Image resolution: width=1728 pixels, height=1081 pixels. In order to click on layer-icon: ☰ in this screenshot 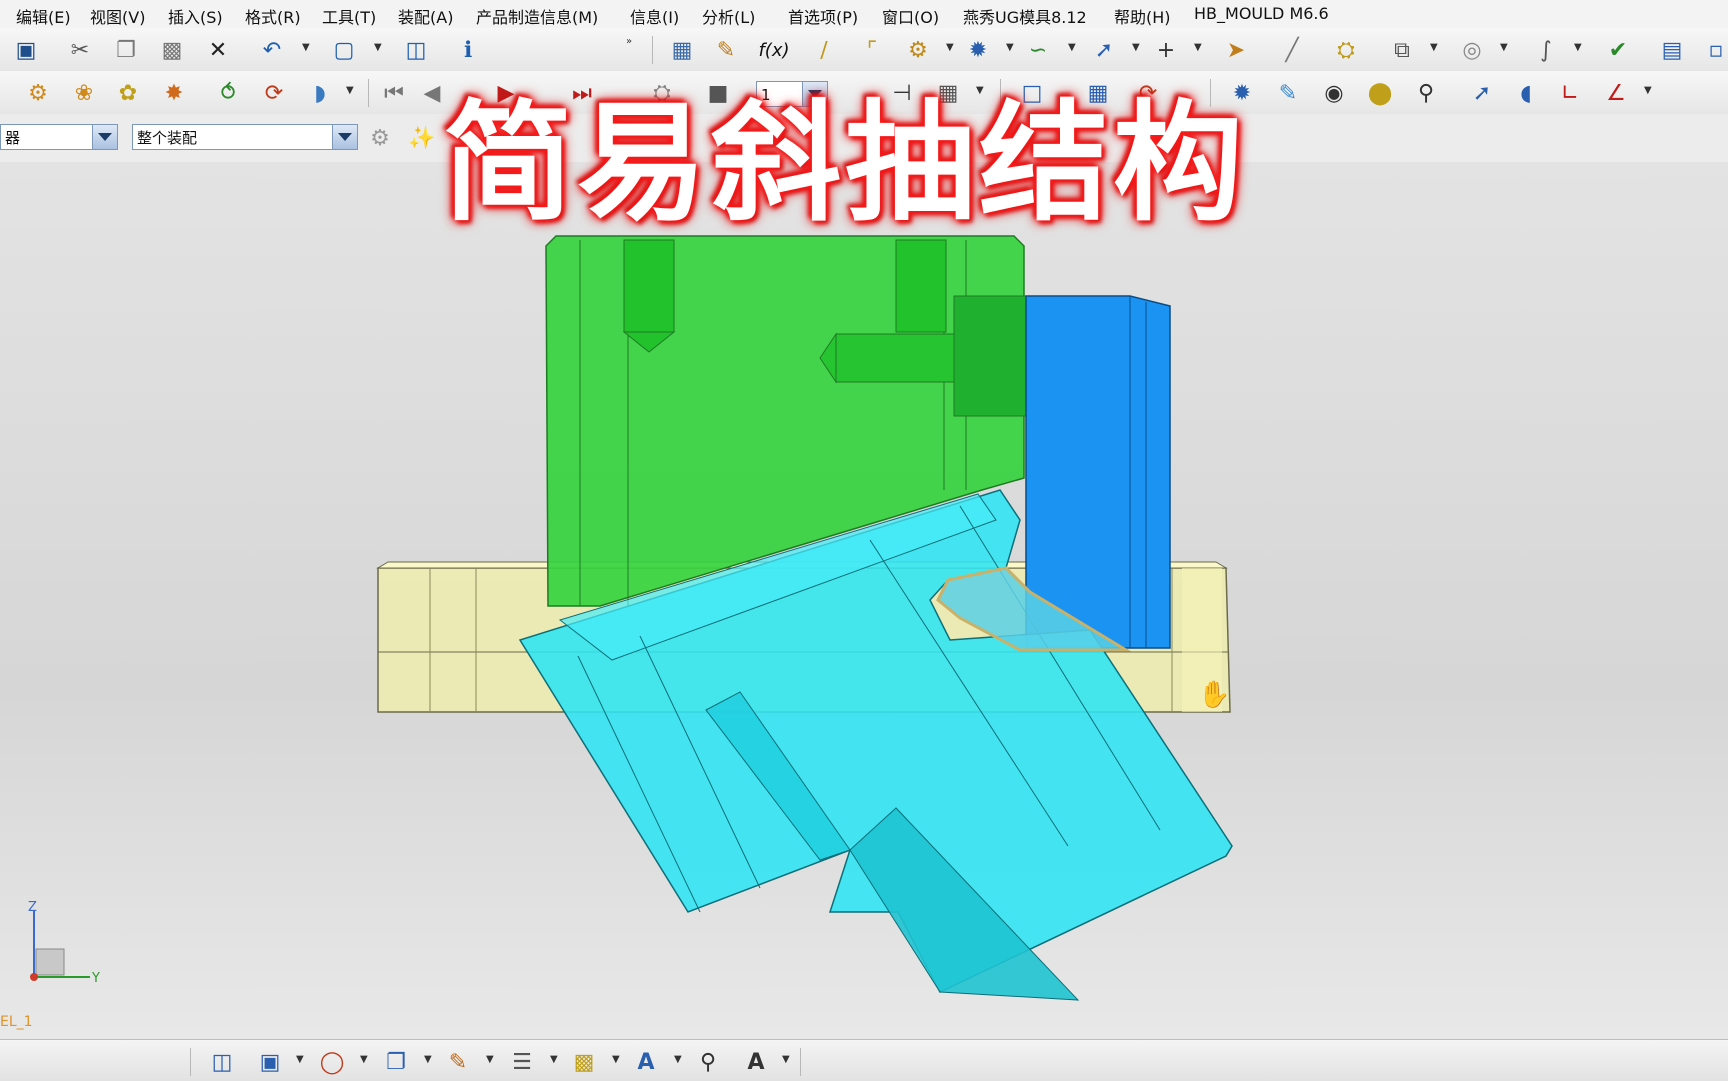, I will do `click(522, 1062)`.